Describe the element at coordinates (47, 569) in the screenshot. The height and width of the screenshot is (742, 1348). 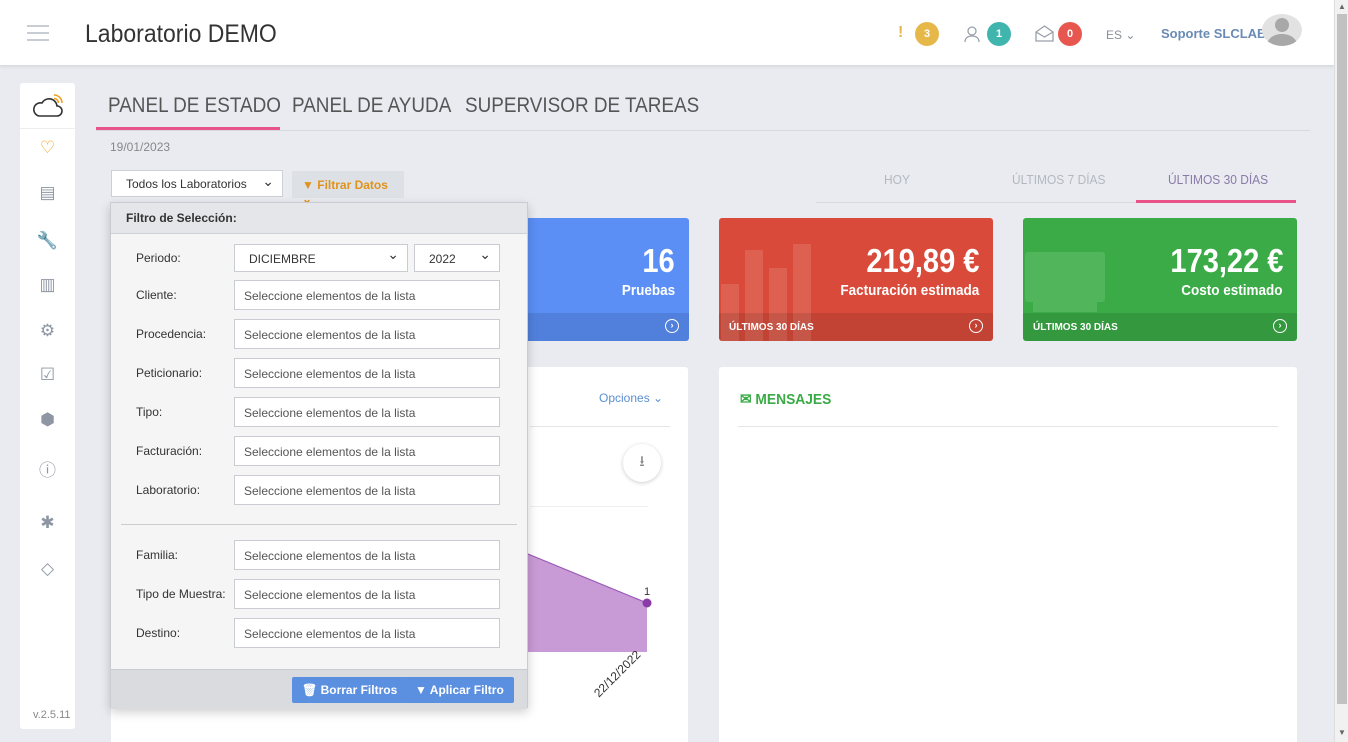
I see `diamond-icon: ◇` at that location.